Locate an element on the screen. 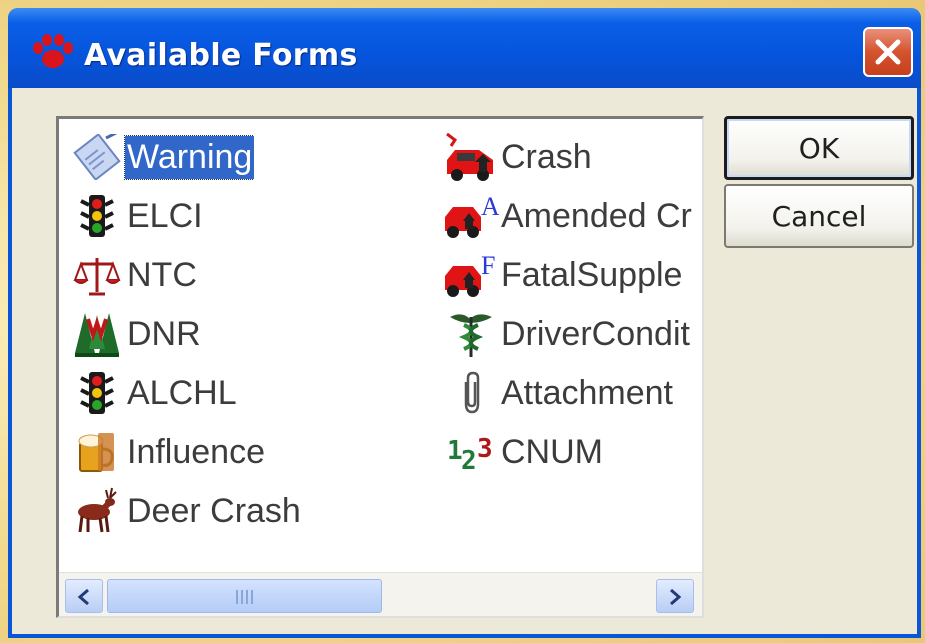 Image resolution: width=925 pixels, height=643 pixels. svg-text: 3 is located at coordinates (485, 449).